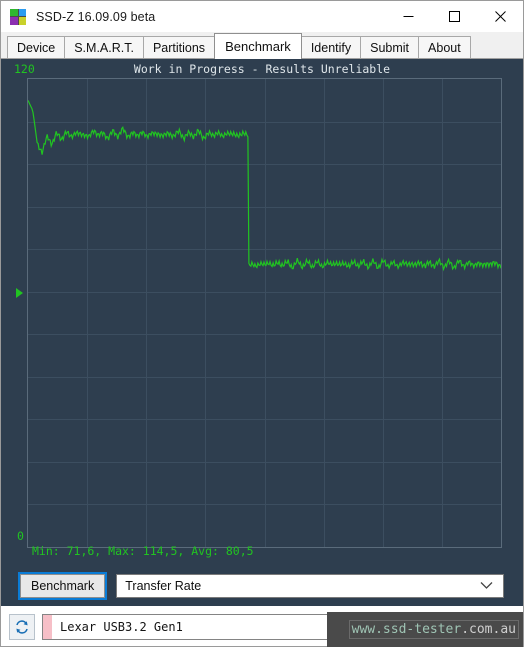 The width and height of the screenshot is (524, 647). I want to click on chart-title: Work in Progress - Results Unreliable, so click(262, 69).